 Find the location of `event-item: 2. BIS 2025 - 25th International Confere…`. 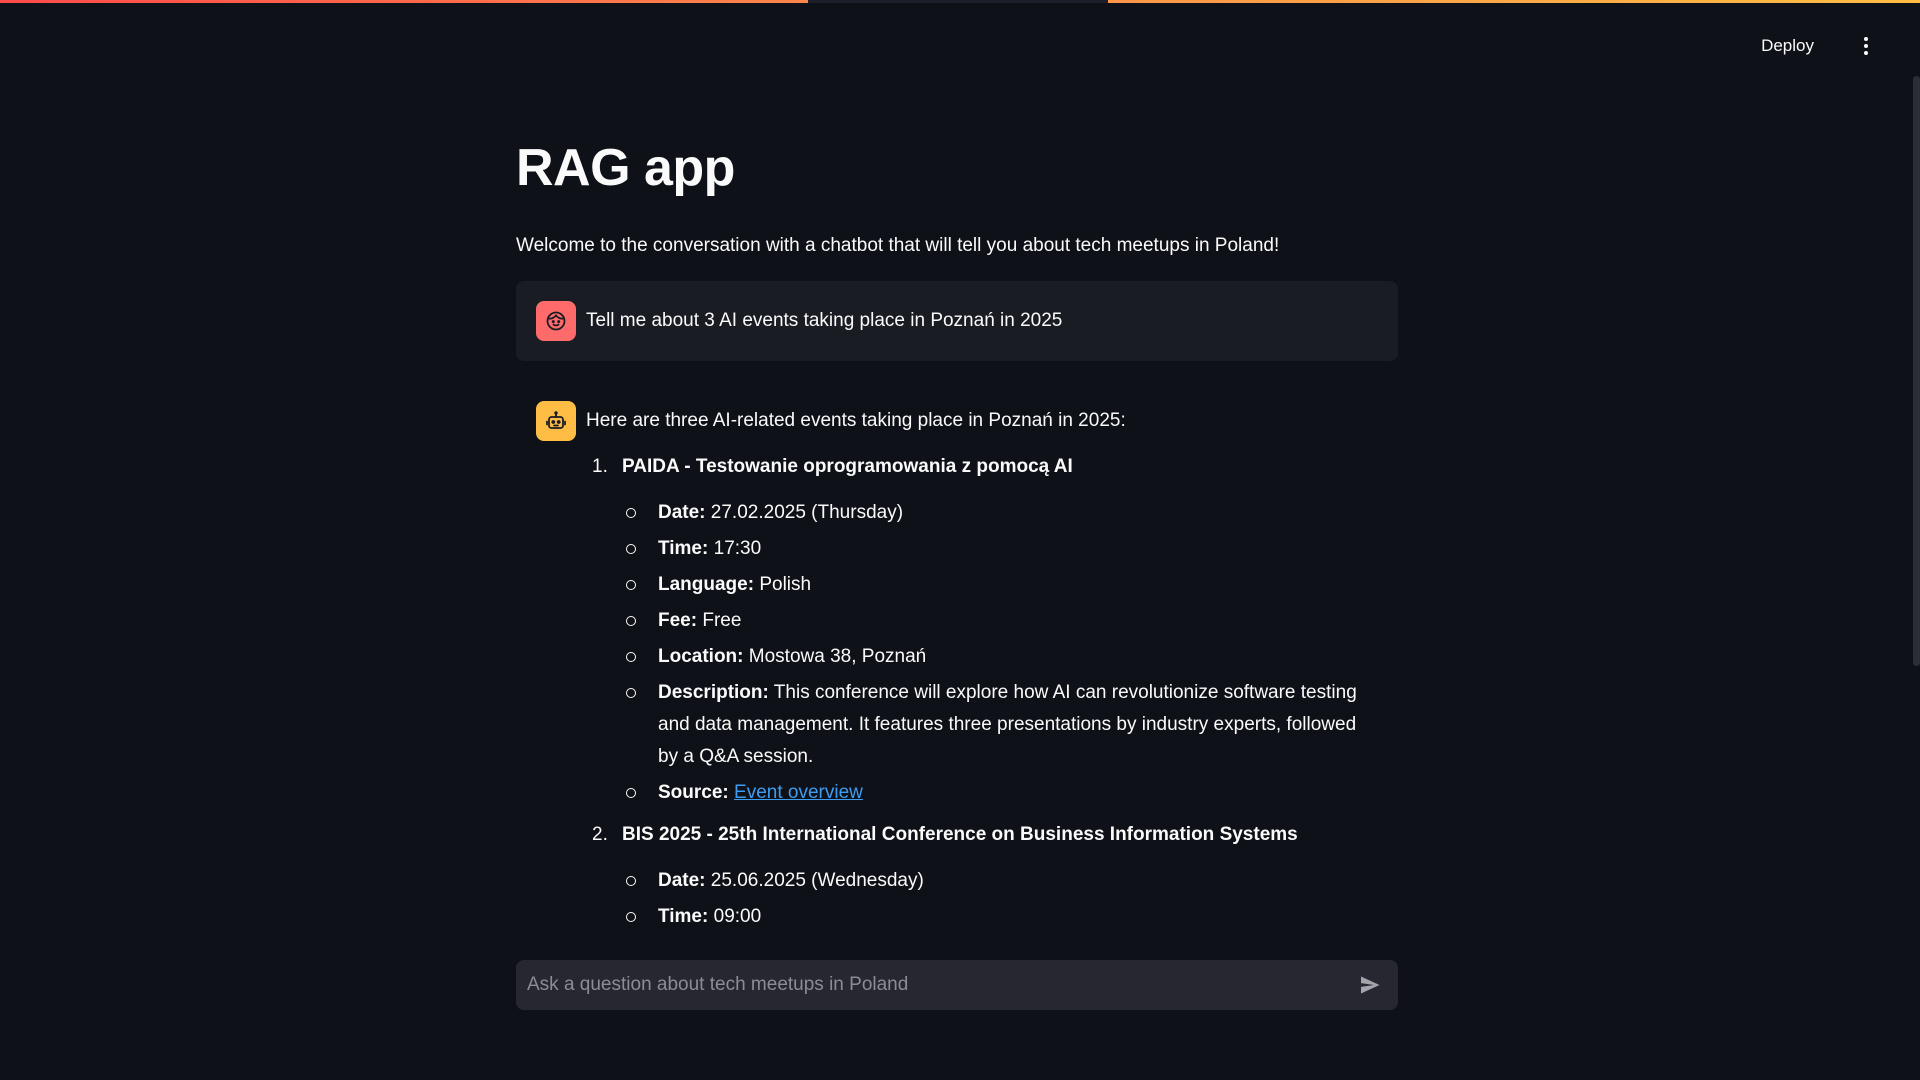

event-item: 2. BIS 2025 - 25th International Confere… is located at coordinates (982, 876).